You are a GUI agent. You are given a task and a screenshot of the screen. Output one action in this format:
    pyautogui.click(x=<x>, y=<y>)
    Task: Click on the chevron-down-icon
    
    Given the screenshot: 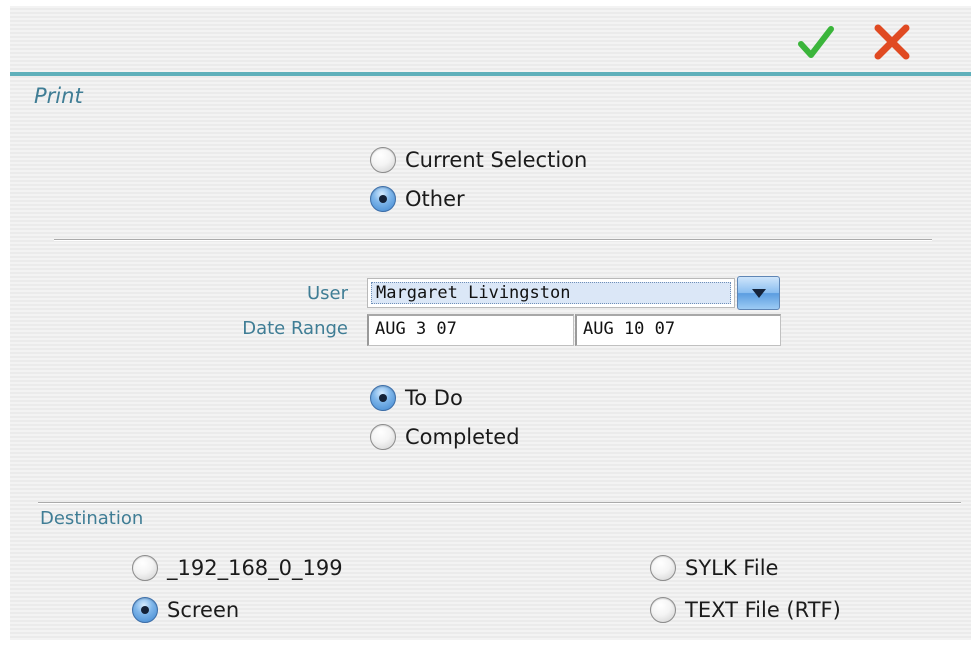 What is the action you would take?
    pyautogui.click(x=758, y=293)
    